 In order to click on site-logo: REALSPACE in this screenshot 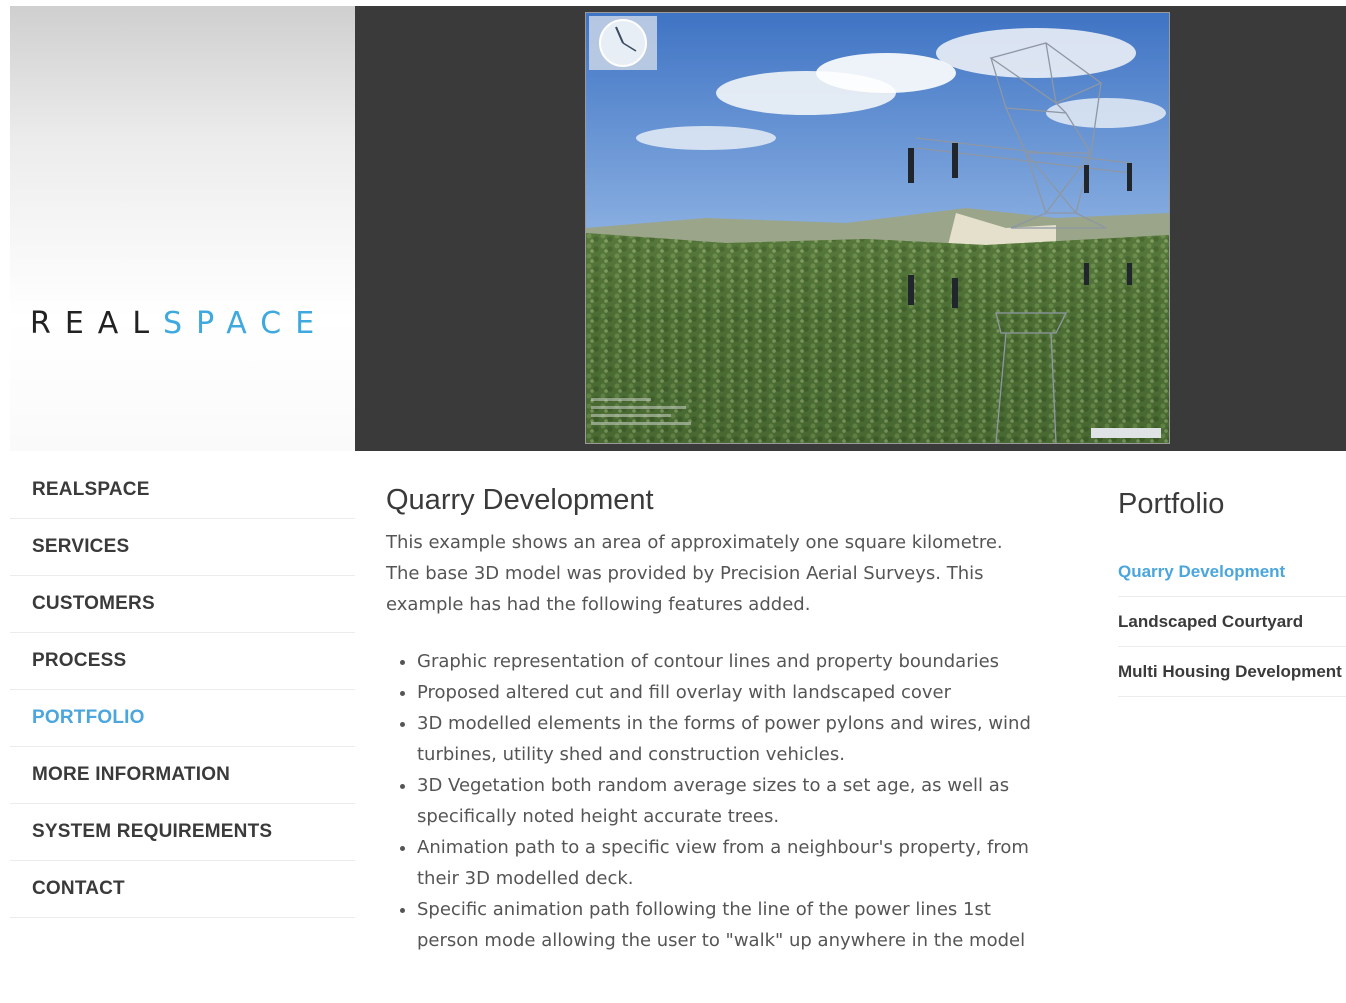, I will do `click(179, 323)`.